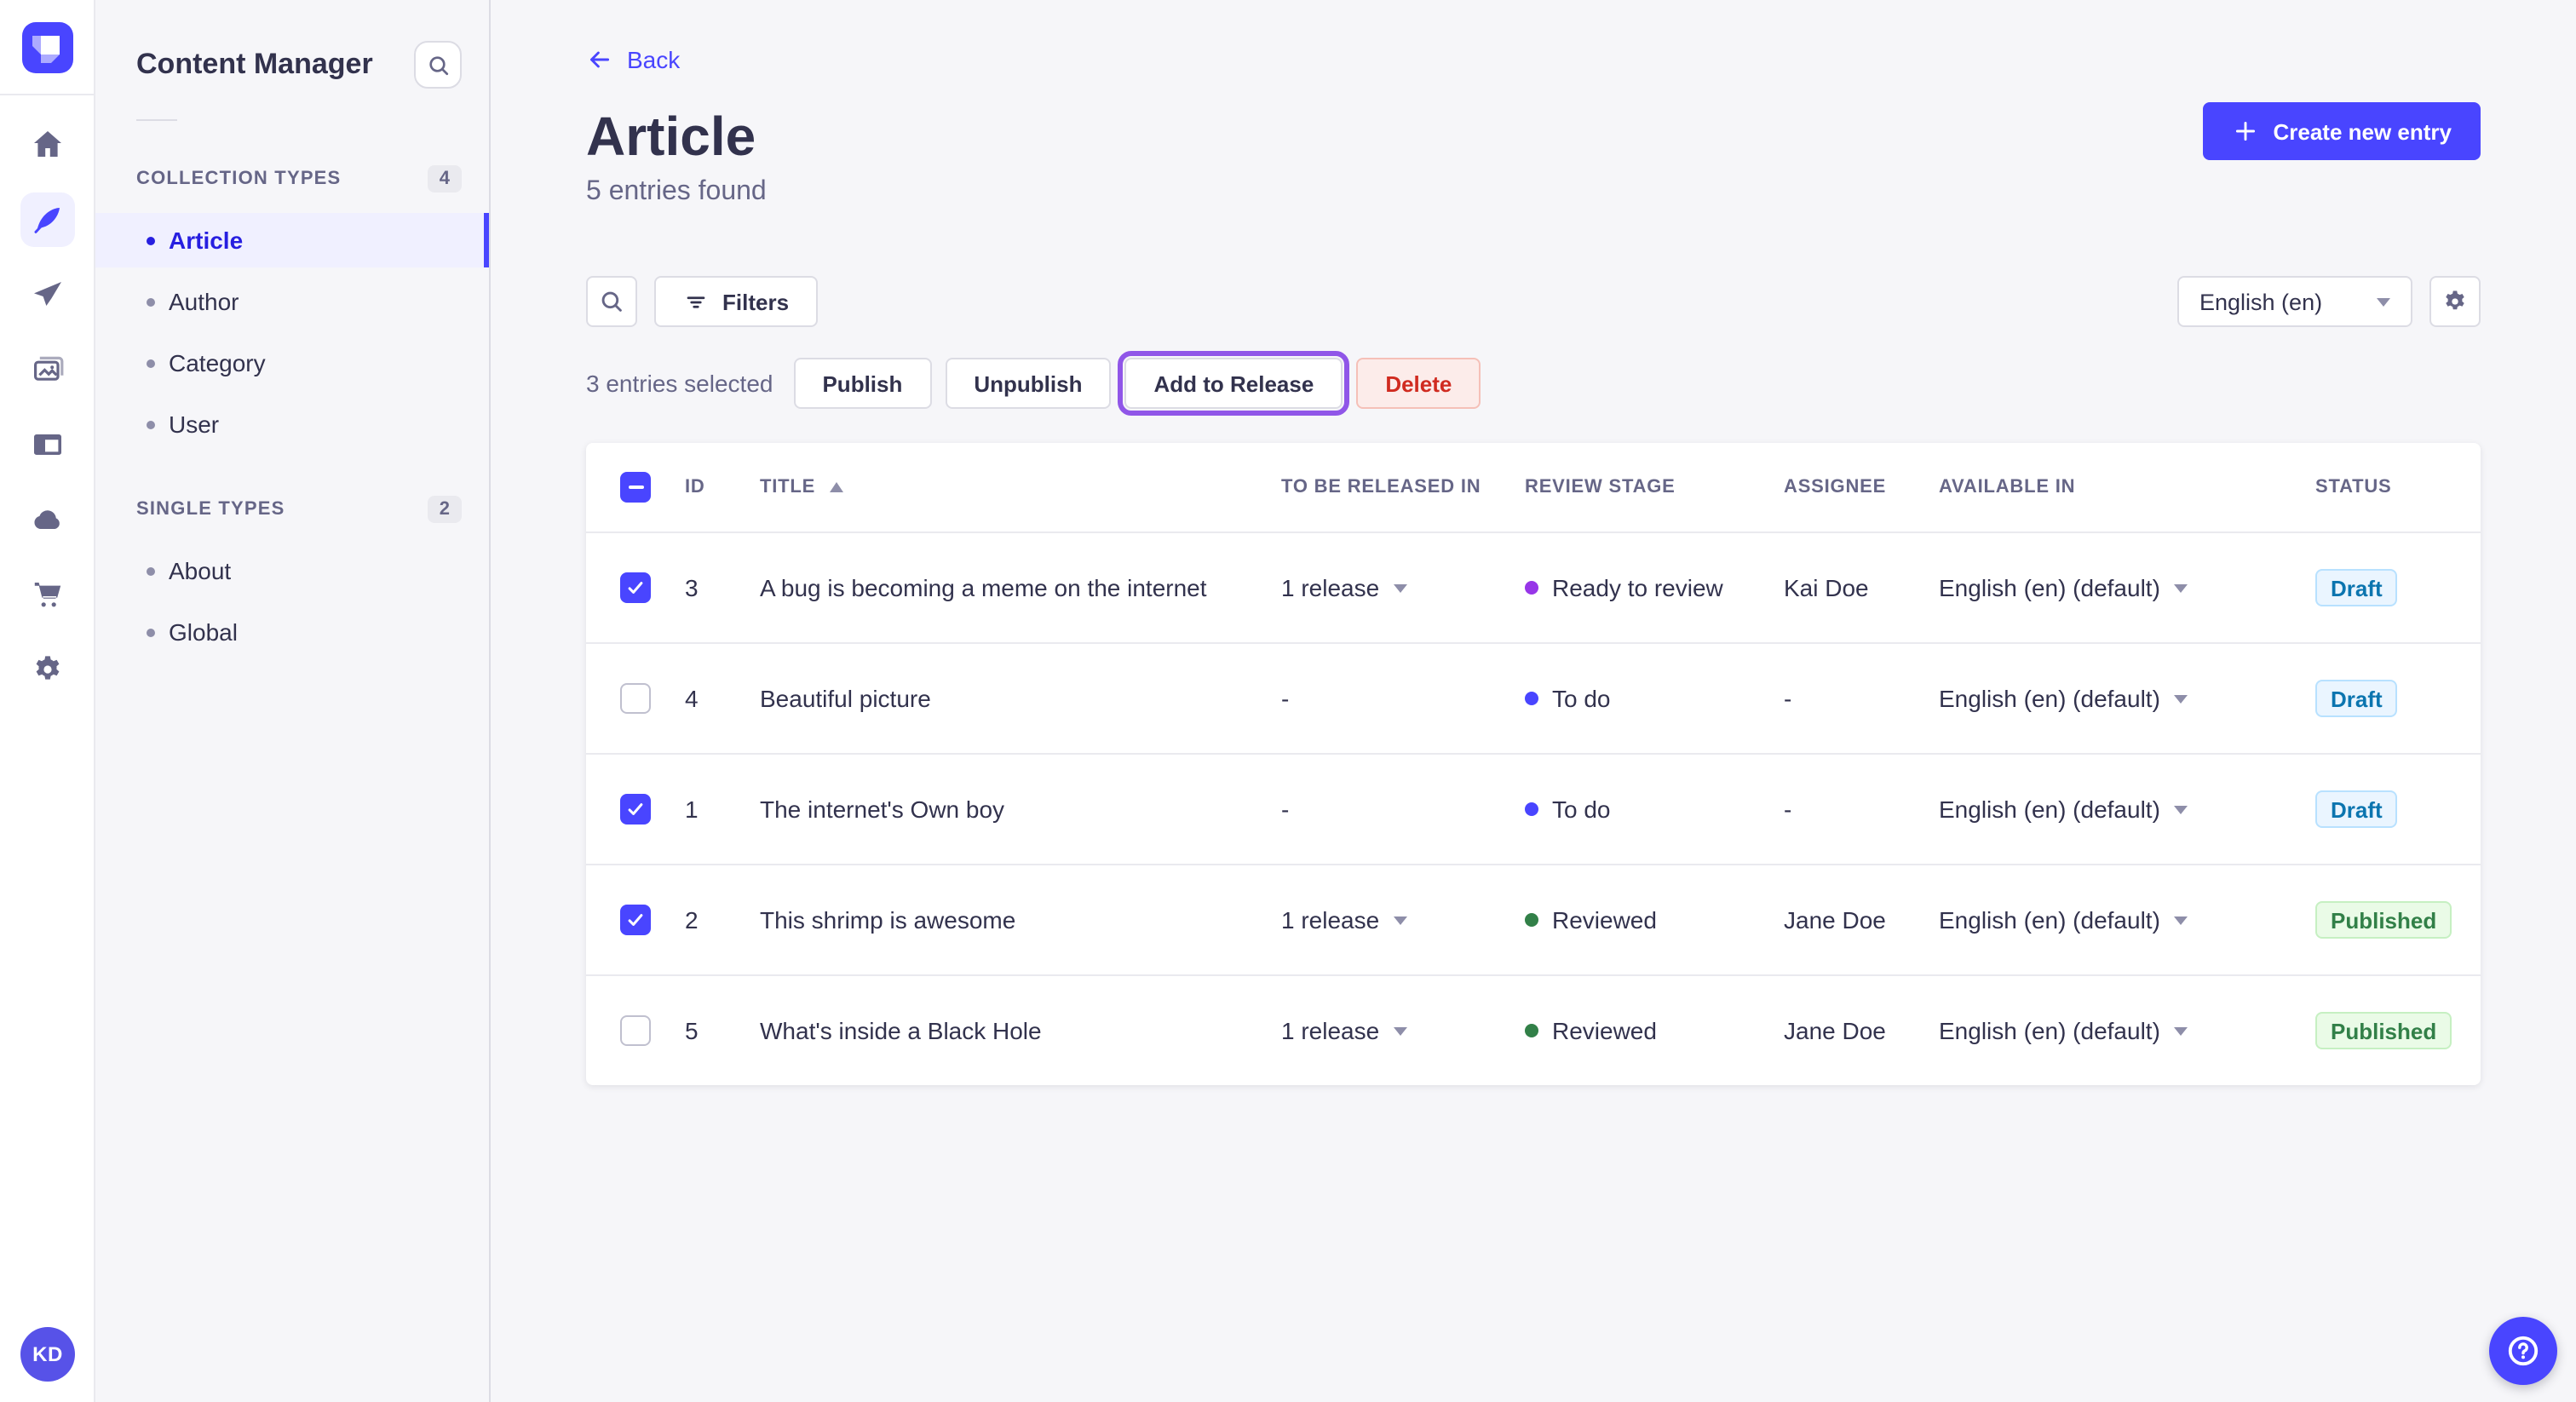 The image size is (2576, 1402). What do you see at coordinates (48, 1354) in the screenshot?
I see `user-avatar: KD` at bounding box center [48, 1354].